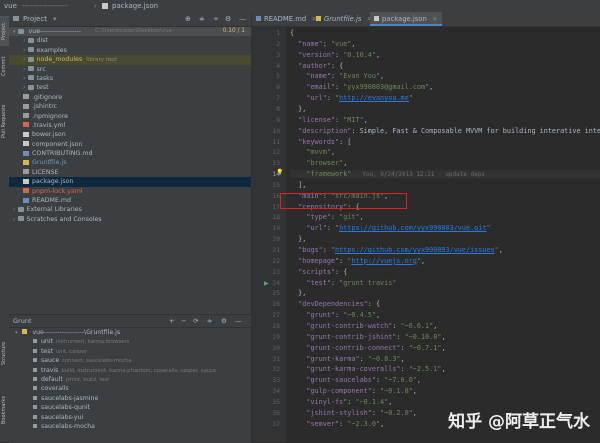 The height and width of the screenshot is (443, 600). Describe the element at coordinates (279, 172) in the screenshot. I see `bulb-icon: 💡` at that location.